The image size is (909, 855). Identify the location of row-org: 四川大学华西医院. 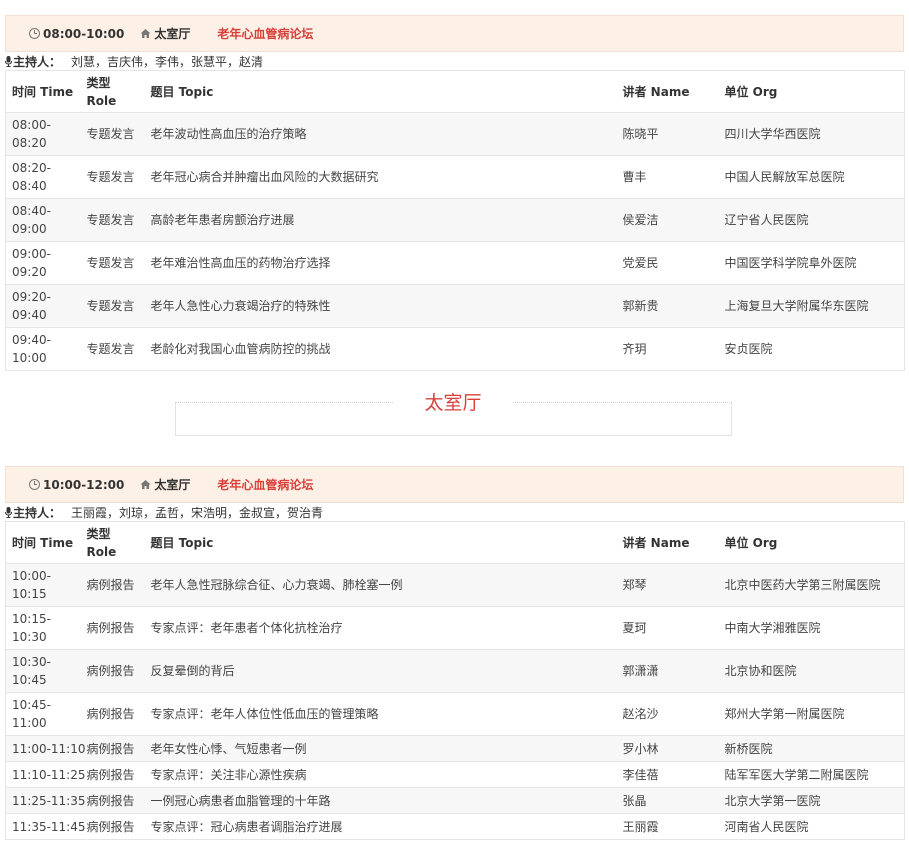
(811, 134).